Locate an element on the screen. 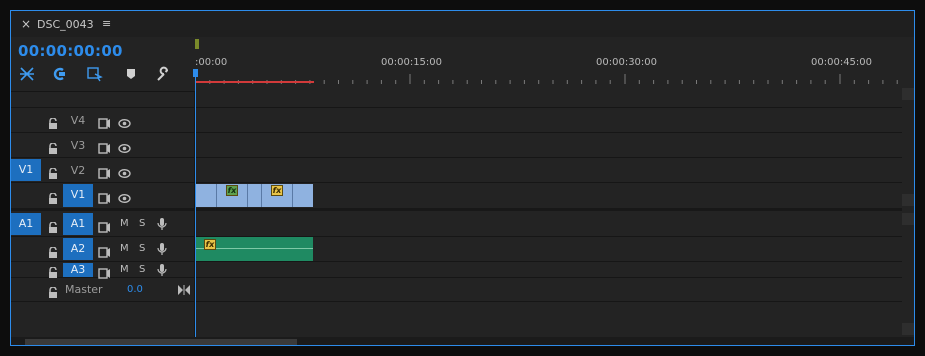 This screenshot has width=925, height=356. ruler-label-15: 00:00:15:00 is located at coordinates (412, 62).